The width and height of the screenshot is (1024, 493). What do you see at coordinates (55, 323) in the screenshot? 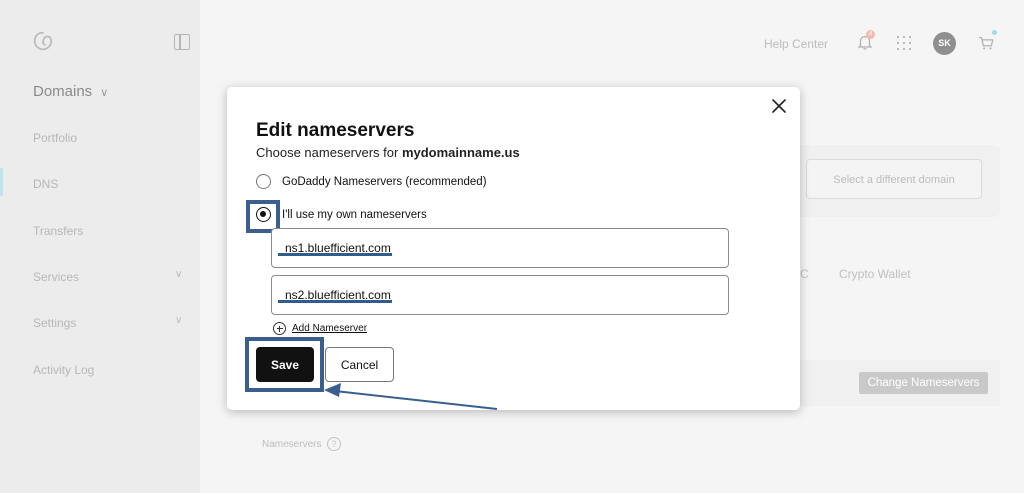
I see `sidebar-item-label: Settings` at bounding box center [55, 323].